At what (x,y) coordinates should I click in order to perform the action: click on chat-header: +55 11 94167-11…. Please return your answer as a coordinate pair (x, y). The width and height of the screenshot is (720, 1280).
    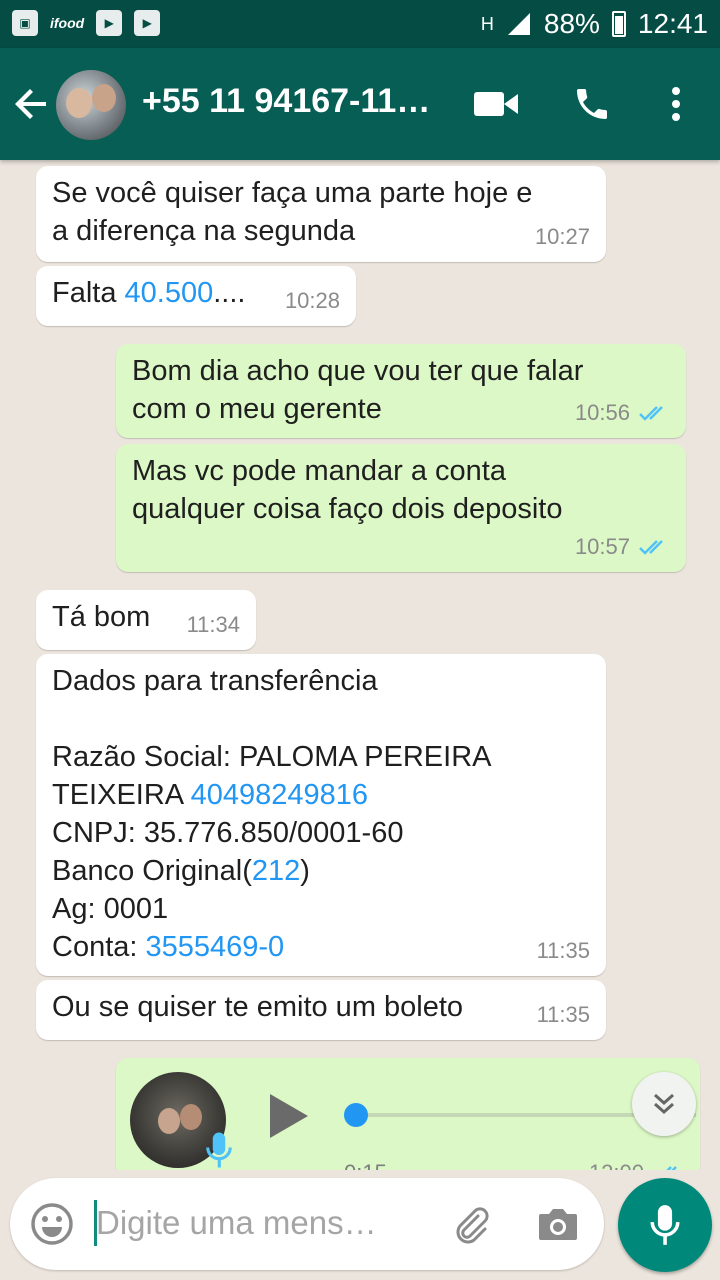
    Looking at the image, I should click on (360, 104).